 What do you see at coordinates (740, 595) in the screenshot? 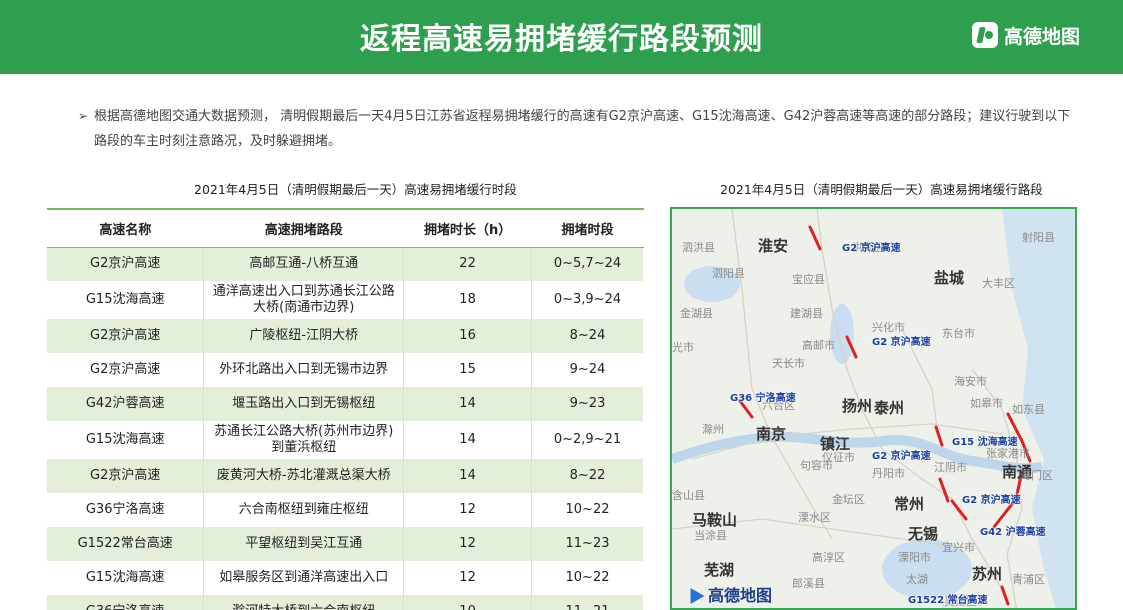
I see `map-brand-text: 高德地图` at bounding box center [740, 595].